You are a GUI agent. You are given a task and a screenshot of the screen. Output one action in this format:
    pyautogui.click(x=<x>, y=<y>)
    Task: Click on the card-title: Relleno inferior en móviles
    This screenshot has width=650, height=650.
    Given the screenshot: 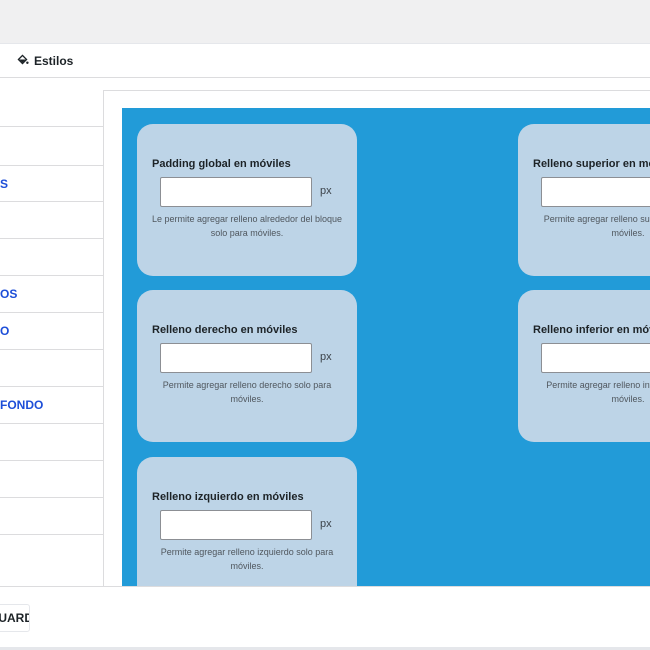 What is the action you would take?
    pyautogui.click(x=591, y=330)
    